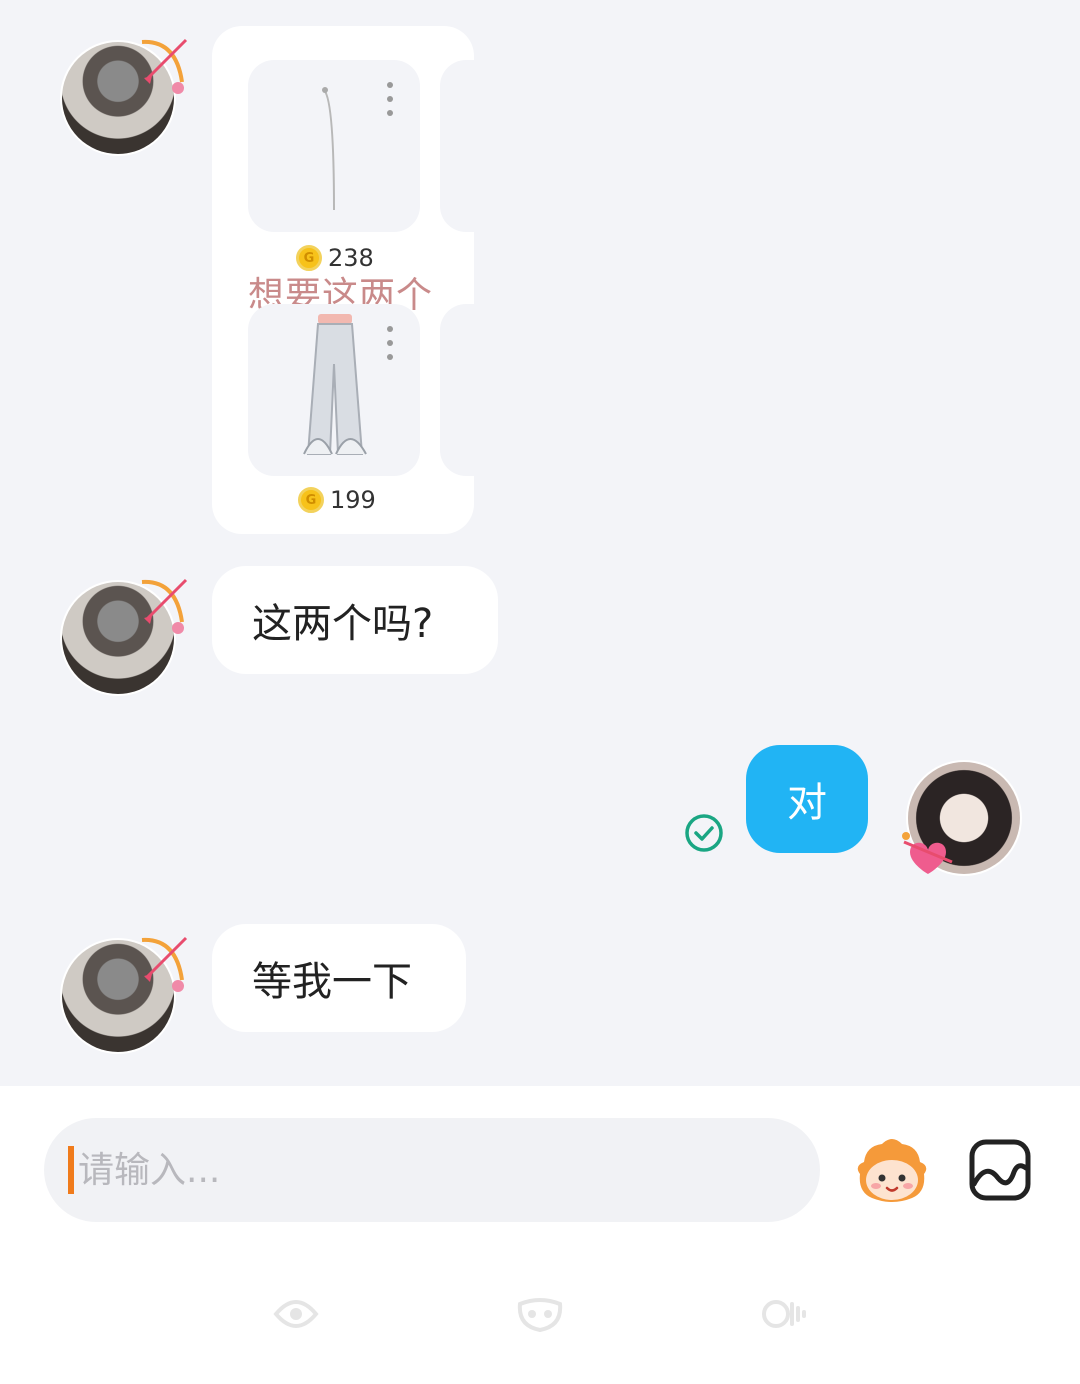 This screenshot has width=1080, height=1384. I want to click on sticker-face-icon, so click(892, 1171).